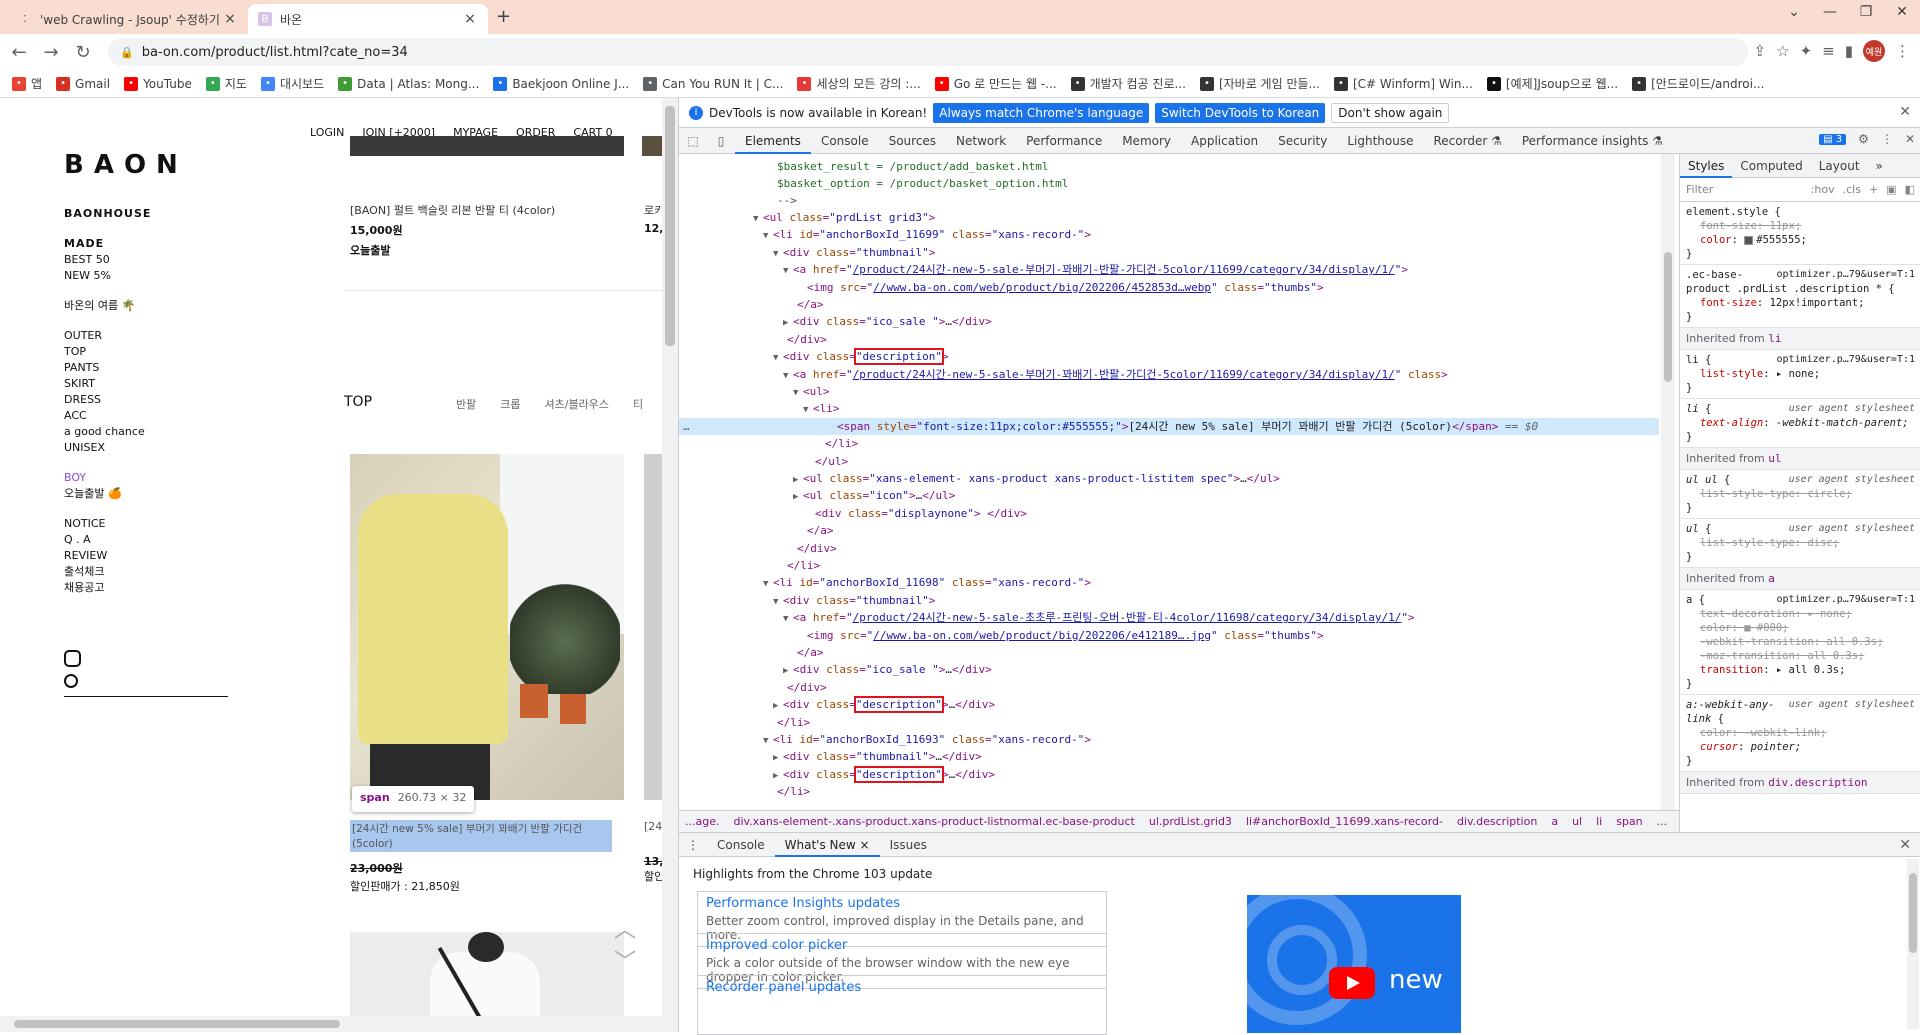  Describe the element at coordinates (1169, 669) in the screenshot. I see `dom-line: ▶ <div class="ico_sale ">…</div>` at that location.